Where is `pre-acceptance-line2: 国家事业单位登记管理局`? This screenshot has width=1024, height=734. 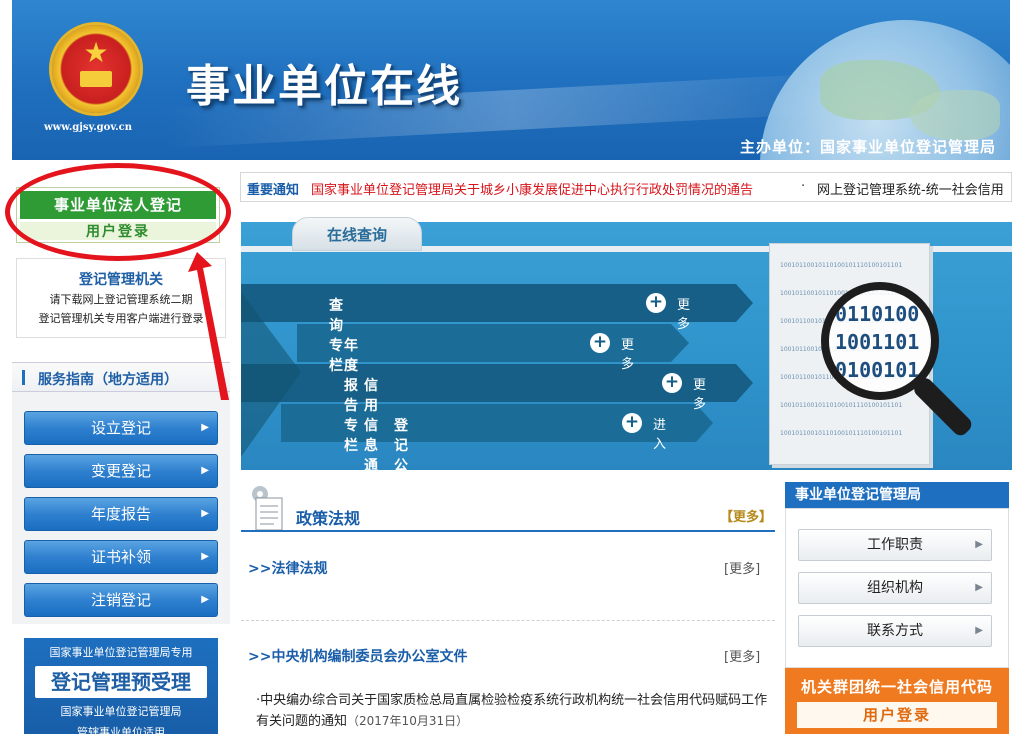 pre-acceptance-line2: 国家事业单位登记管理局 is located at coordinates (121, 711).